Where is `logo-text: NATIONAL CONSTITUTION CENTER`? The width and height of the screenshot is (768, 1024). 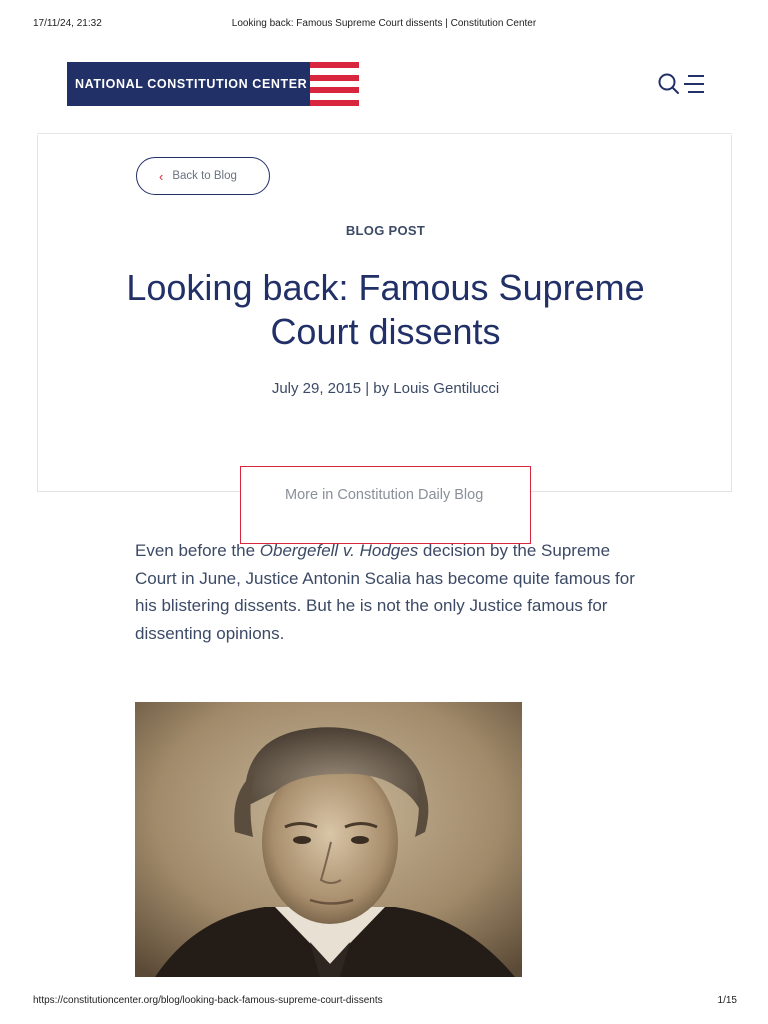
logo-text: NATIONAL CONSTITUTION CENTER is located at coordinates (188, 84).